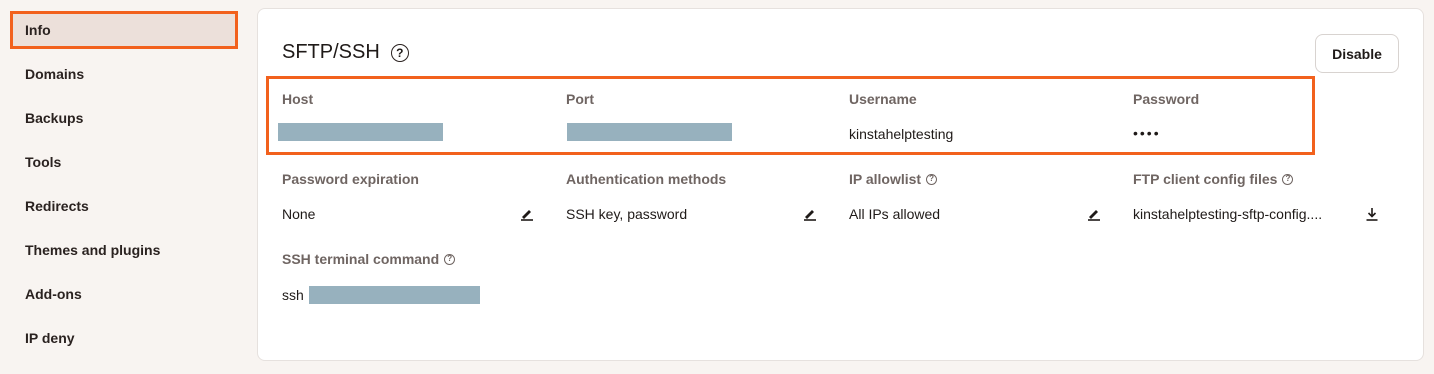 The width and height of the screenshot is (1434, 374). What do you see at coordinates (649, 132) in the screenshot?
I see `port-value-redacted` at bounding box center [649, 132].